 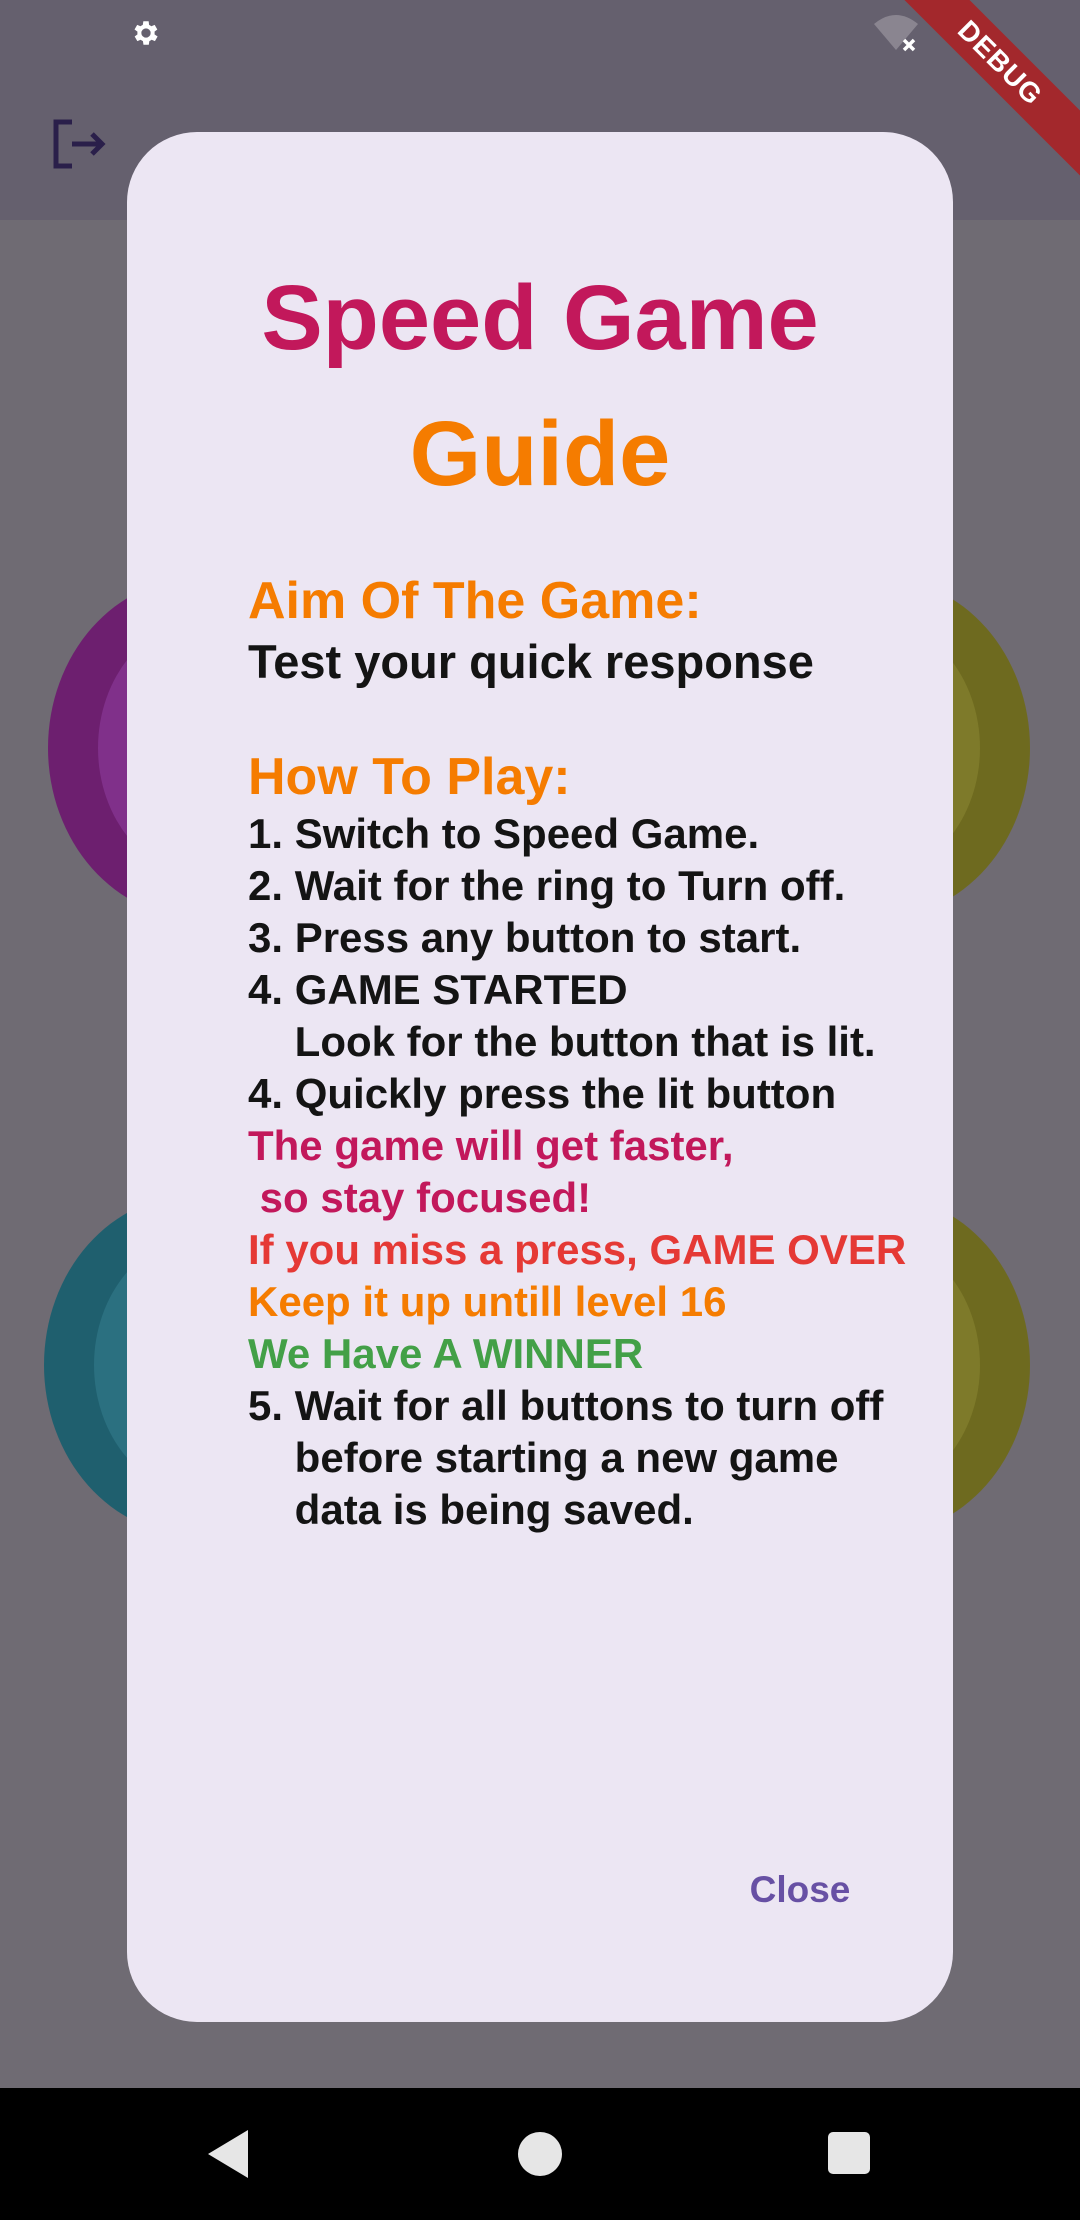 What do you see at coordinates (420, 1197) in the screenshot?
I see `faster-line-2: so stay focused!` at bounding box center [420, 1197].